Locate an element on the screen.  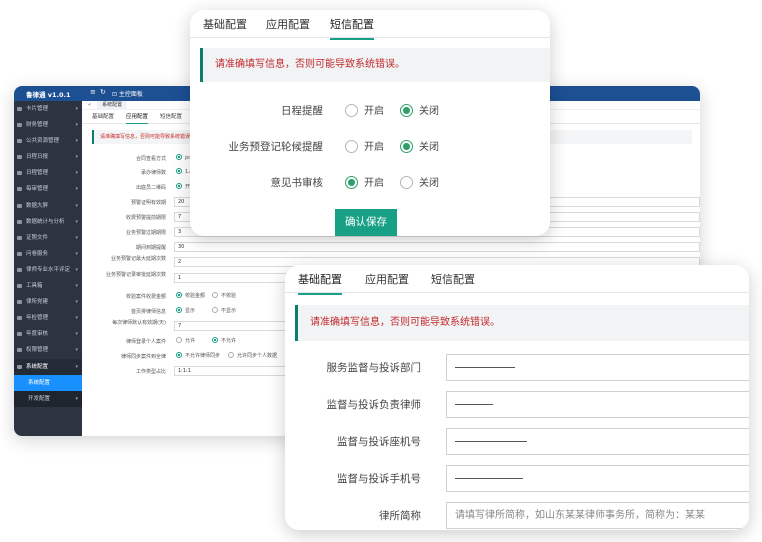
radio-option: 允许 is located at coordinates (185, 340).